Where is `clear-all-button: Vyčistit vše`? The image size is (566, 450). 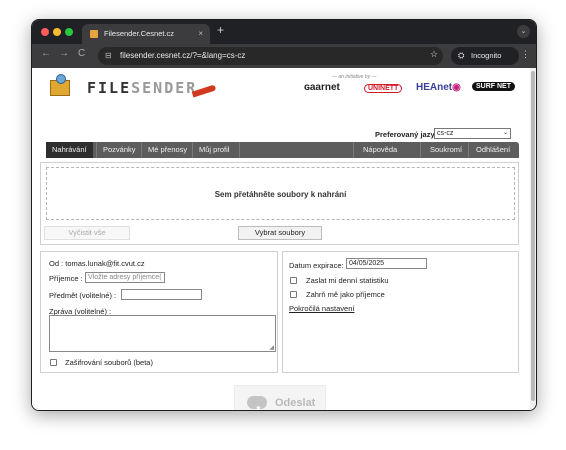
clear-all-button: Vyčistit vše is located at coordinates (87, 233).